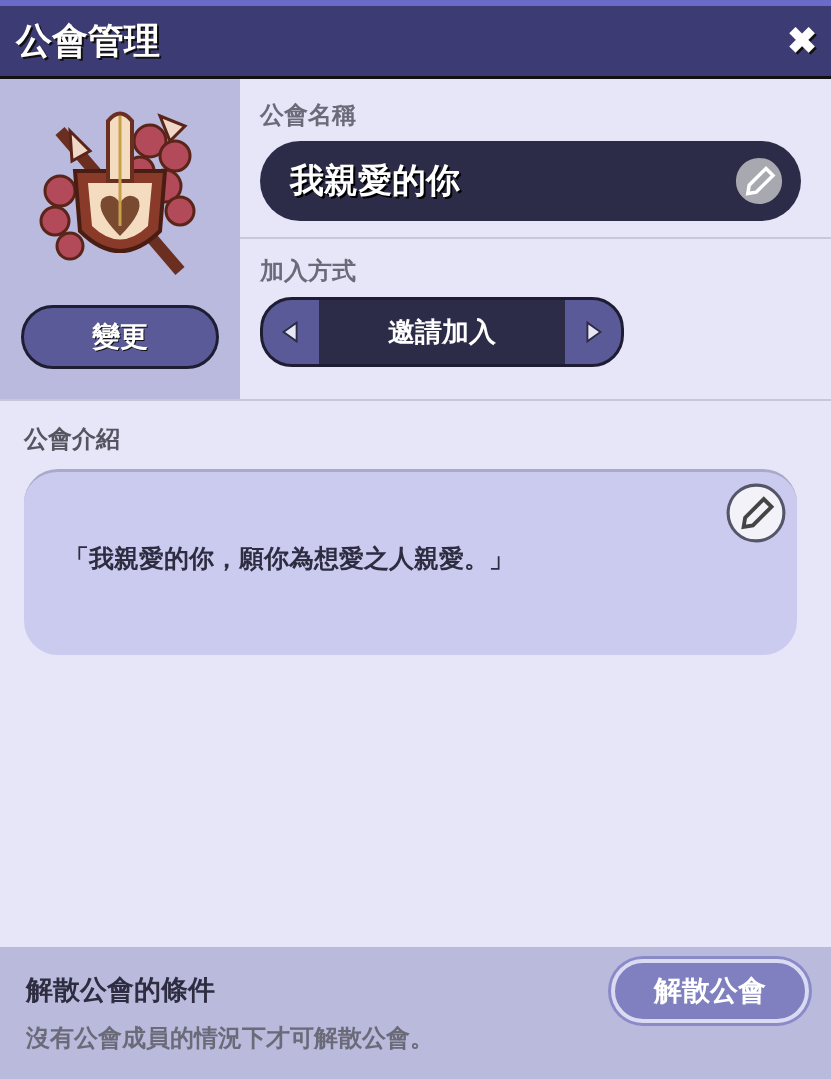 The width and height of the screenshot is (831, 1079). I want to click on edit-icon, so click(756, 513).